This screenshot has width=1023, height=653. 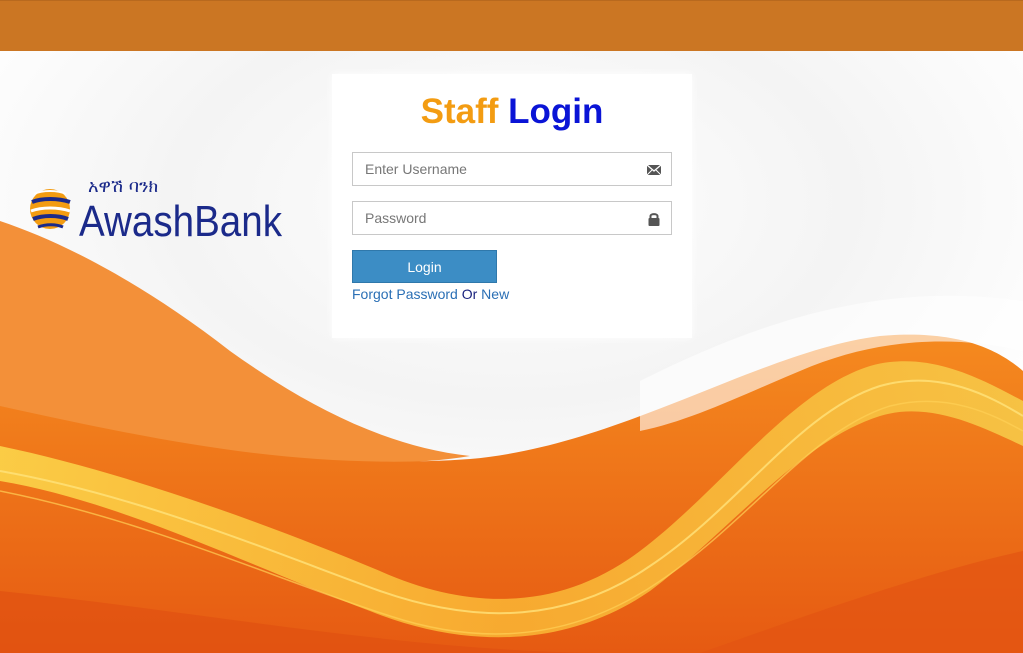 I want to click on amharic-brand-name: አዋሽ ባንክ, so click(x=123, y=186).